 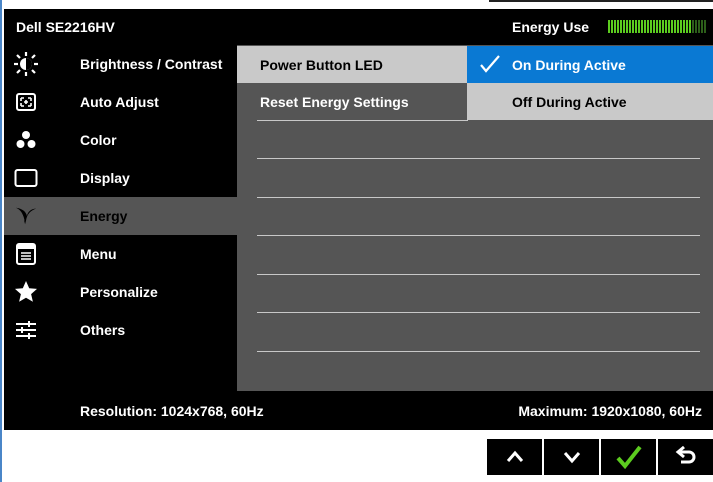 I want to click on menu-item-auto-adjust: Auto Adjust, so click(x=120, y=102).